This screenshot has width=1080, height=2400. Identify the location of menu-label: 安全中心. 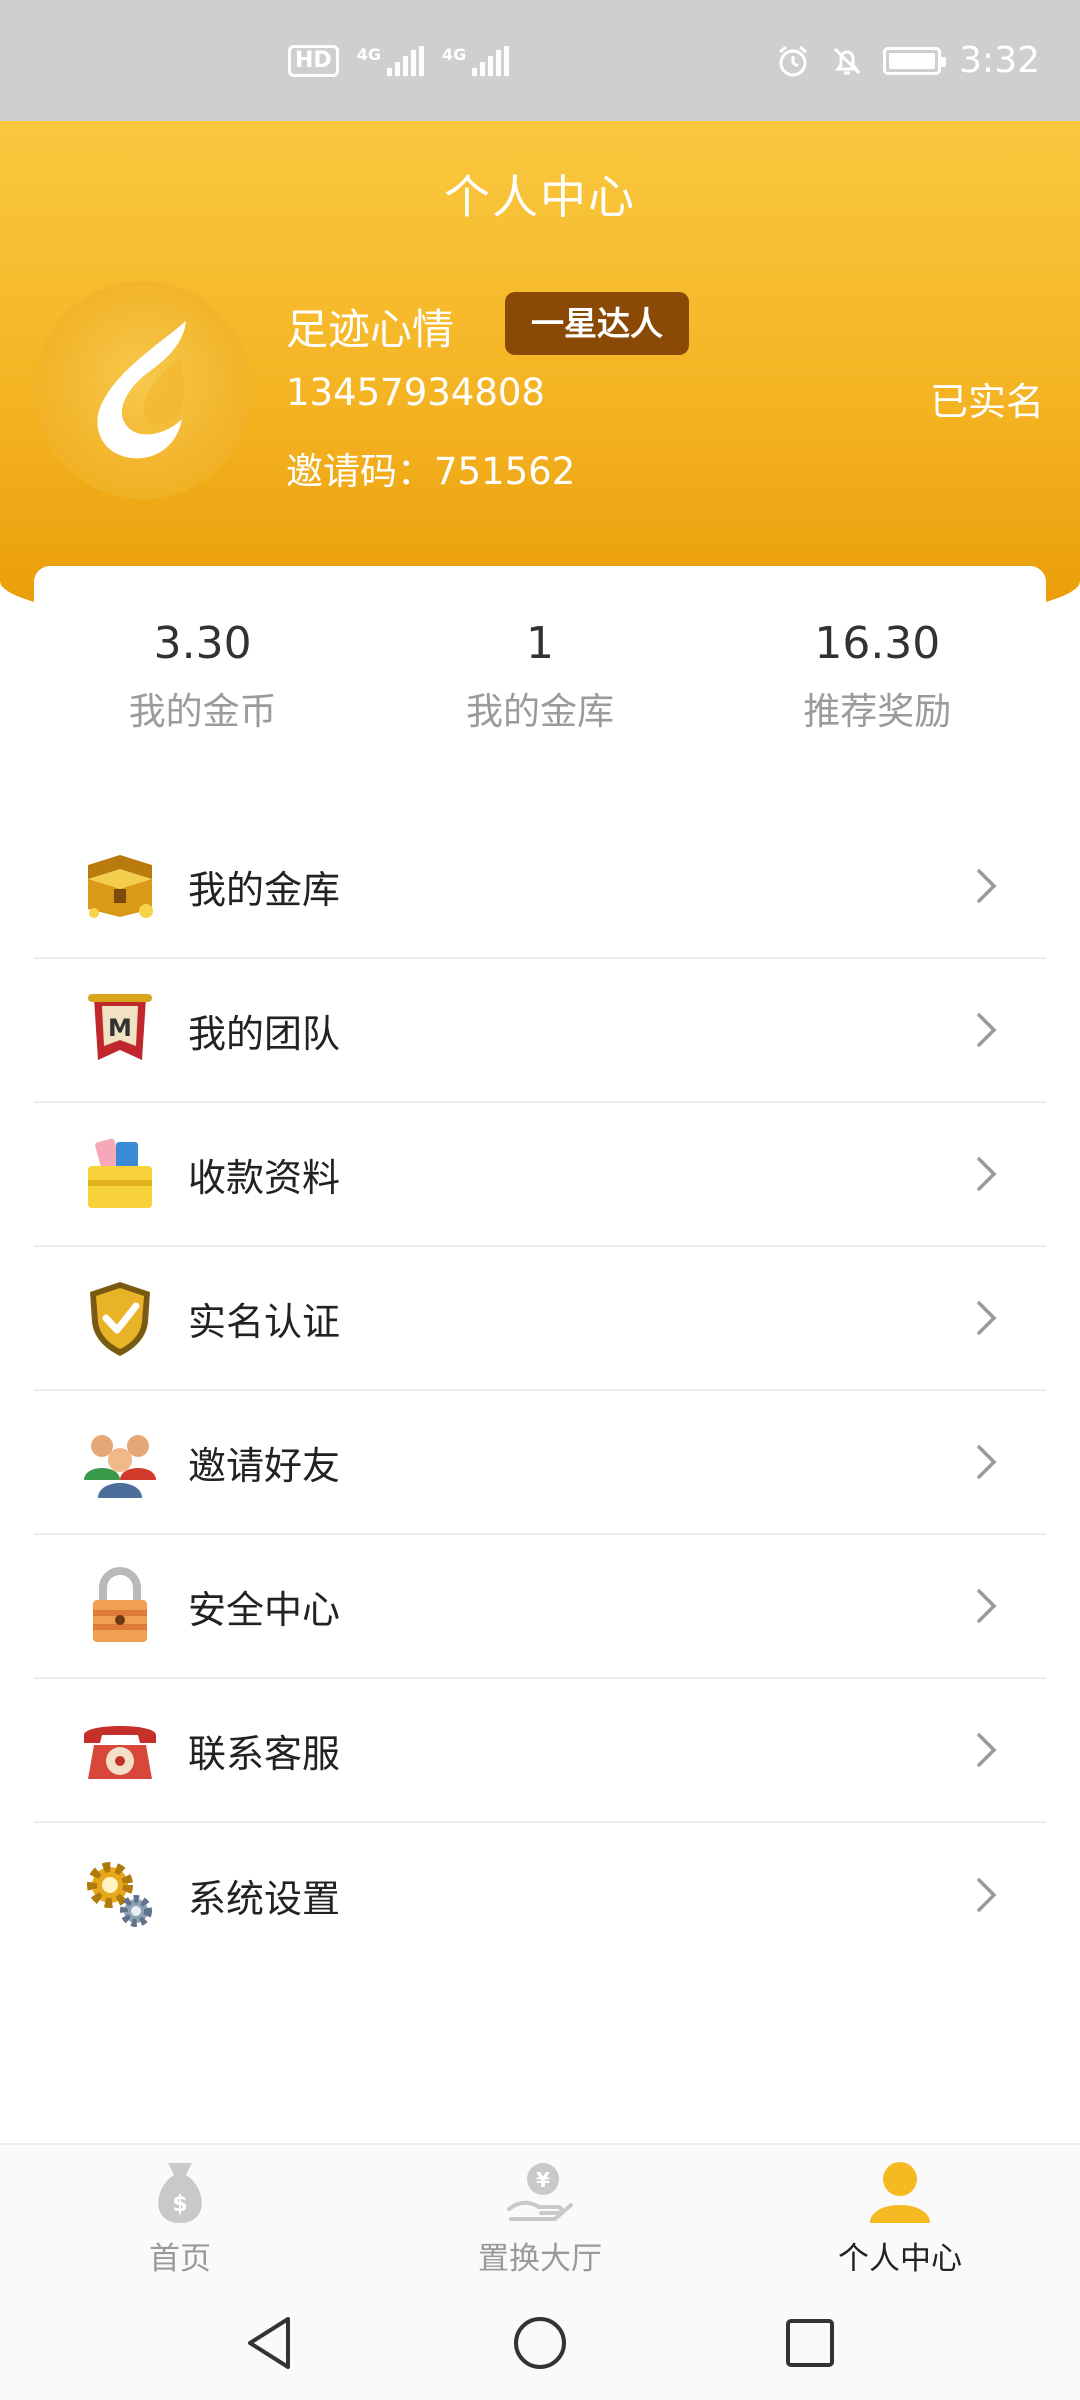
(264, 1609).